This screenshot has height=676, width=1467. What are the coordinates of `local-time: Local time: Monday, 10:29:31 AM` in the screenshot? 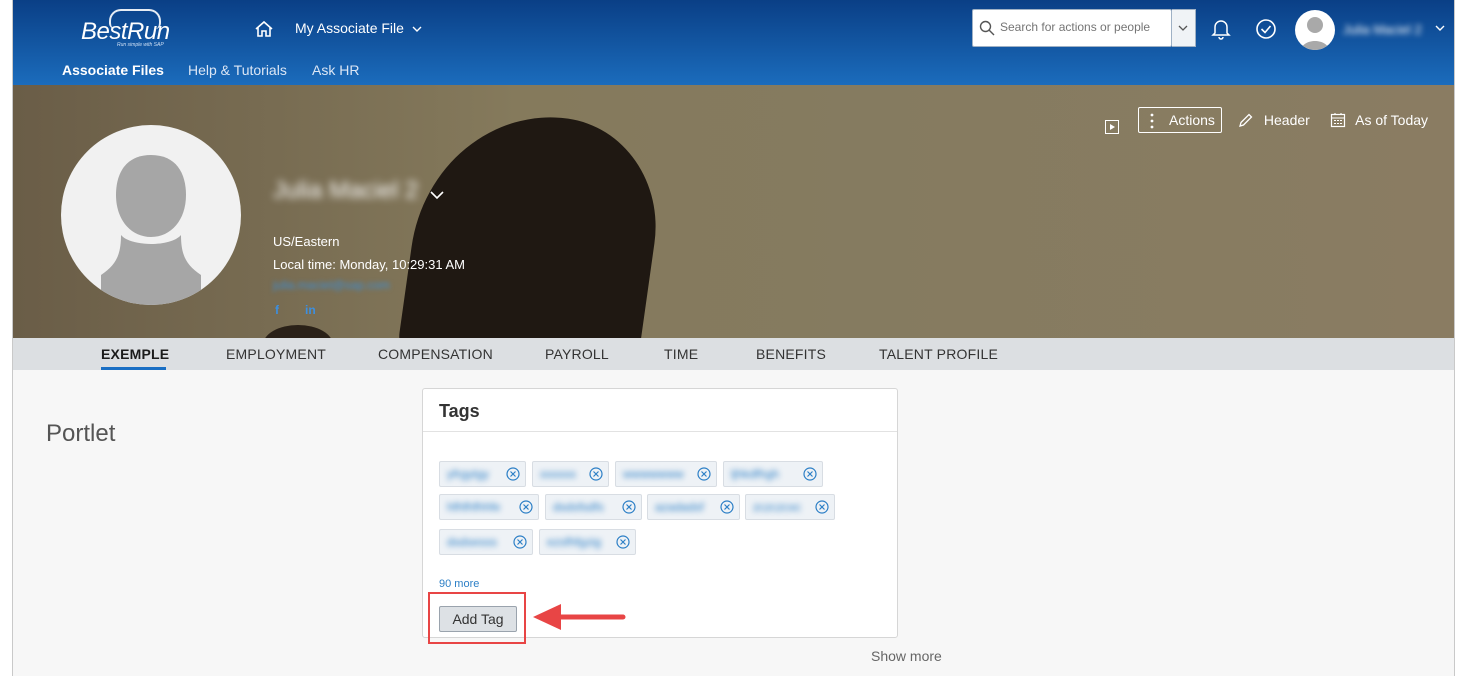 It's located at (369, 264).